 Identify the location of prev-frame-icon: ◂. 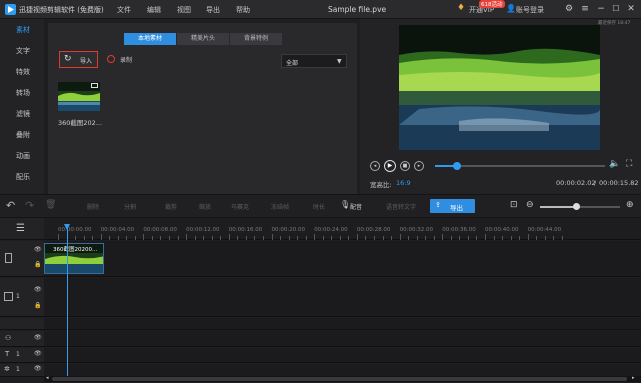
(375, 166).